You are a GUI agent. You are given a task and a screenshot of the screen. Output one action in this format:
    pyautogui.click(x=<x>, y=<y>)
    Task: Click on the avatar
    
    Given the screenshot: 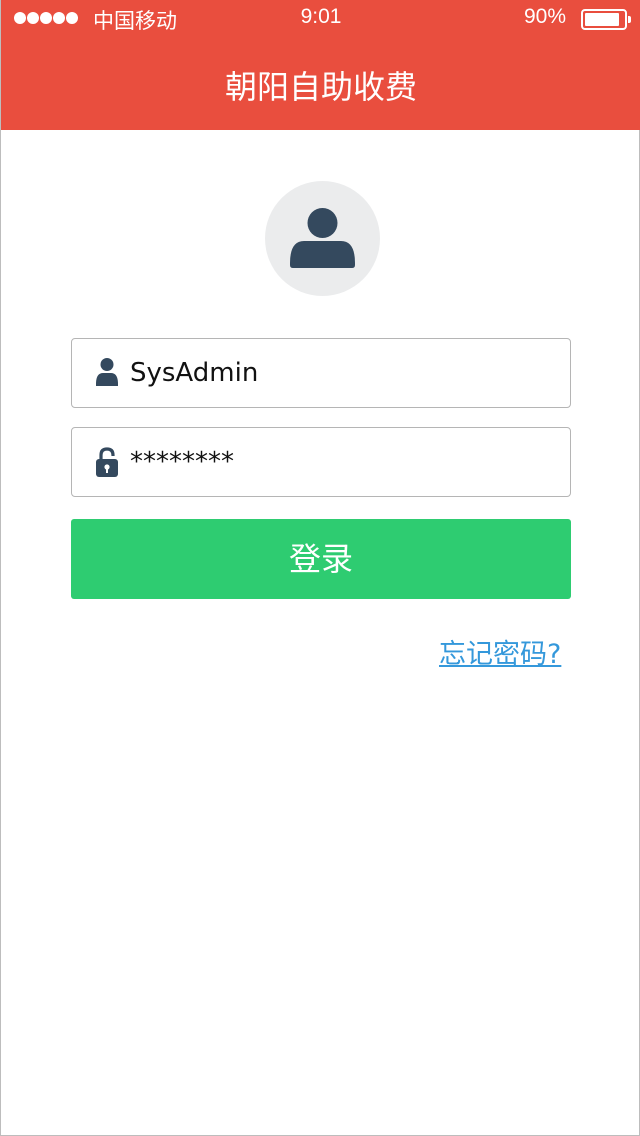 What is the action you would take?
    pyautogui.click(x=322, y=238)
    